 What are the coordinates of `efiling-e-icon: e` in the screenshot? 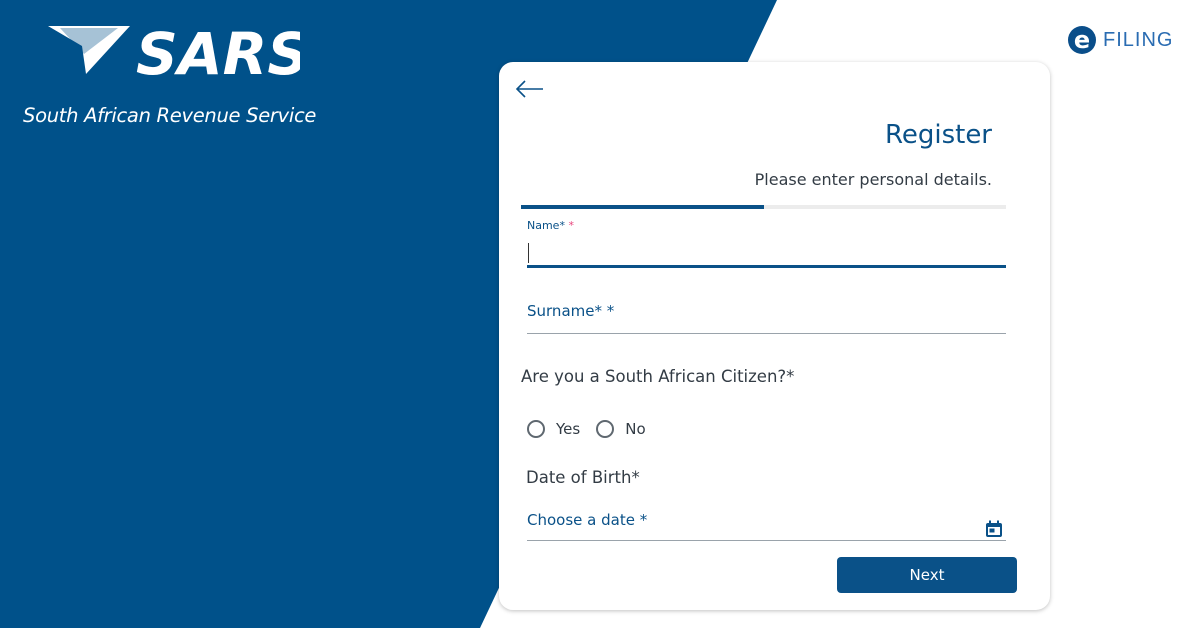 It's located at (1082, 40).